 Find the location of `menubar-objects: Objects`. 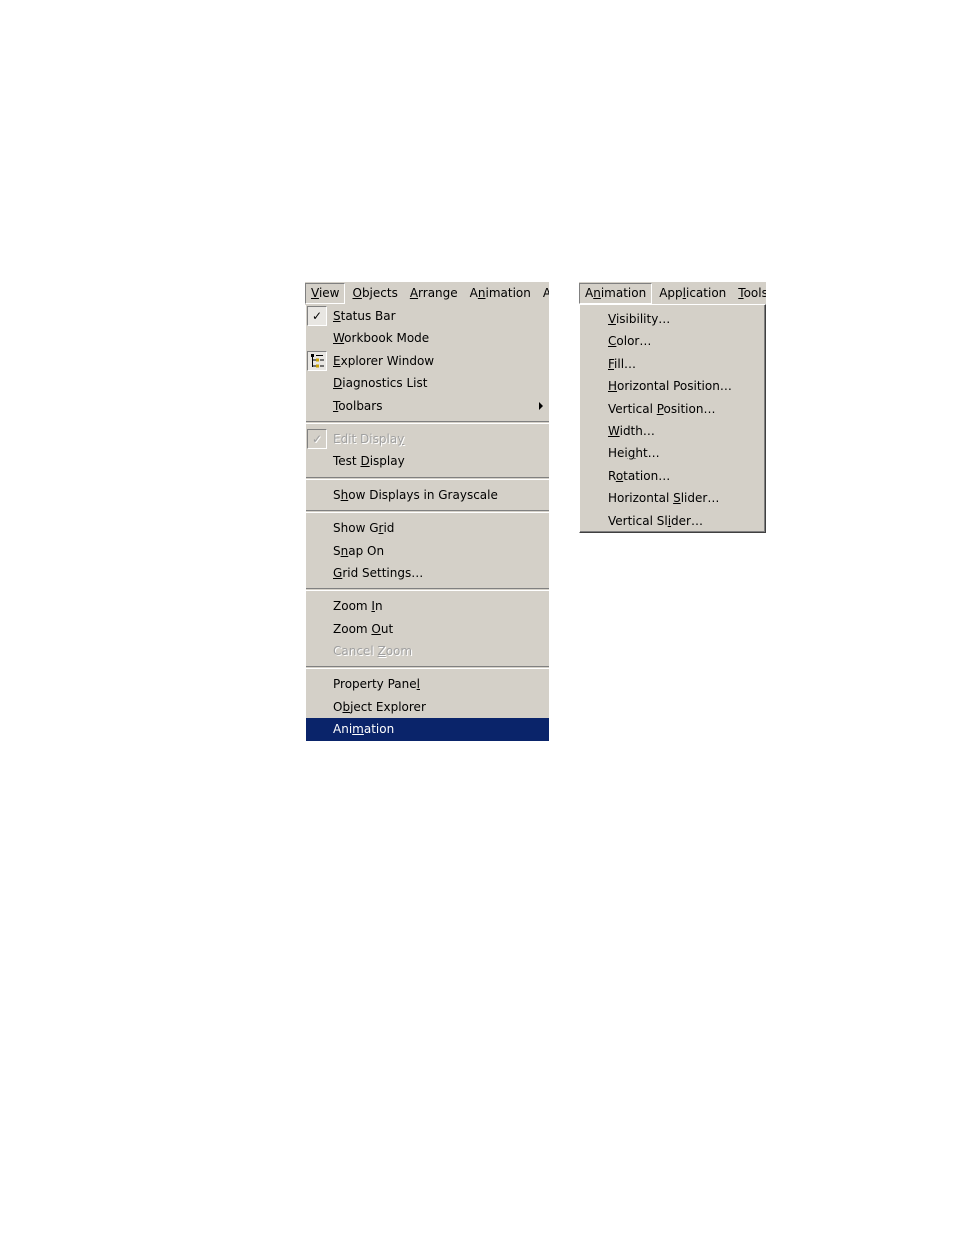

menubar-objects: Objects is located at coordinates (374, 293).